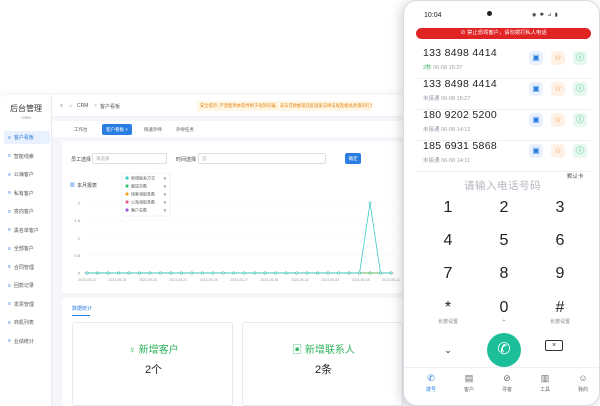 The image size is (600, 406). What do you see at coordinates (431, 378) in the screenshot?
I see `nav-icon: ✆` at bounding box center [431, 378].